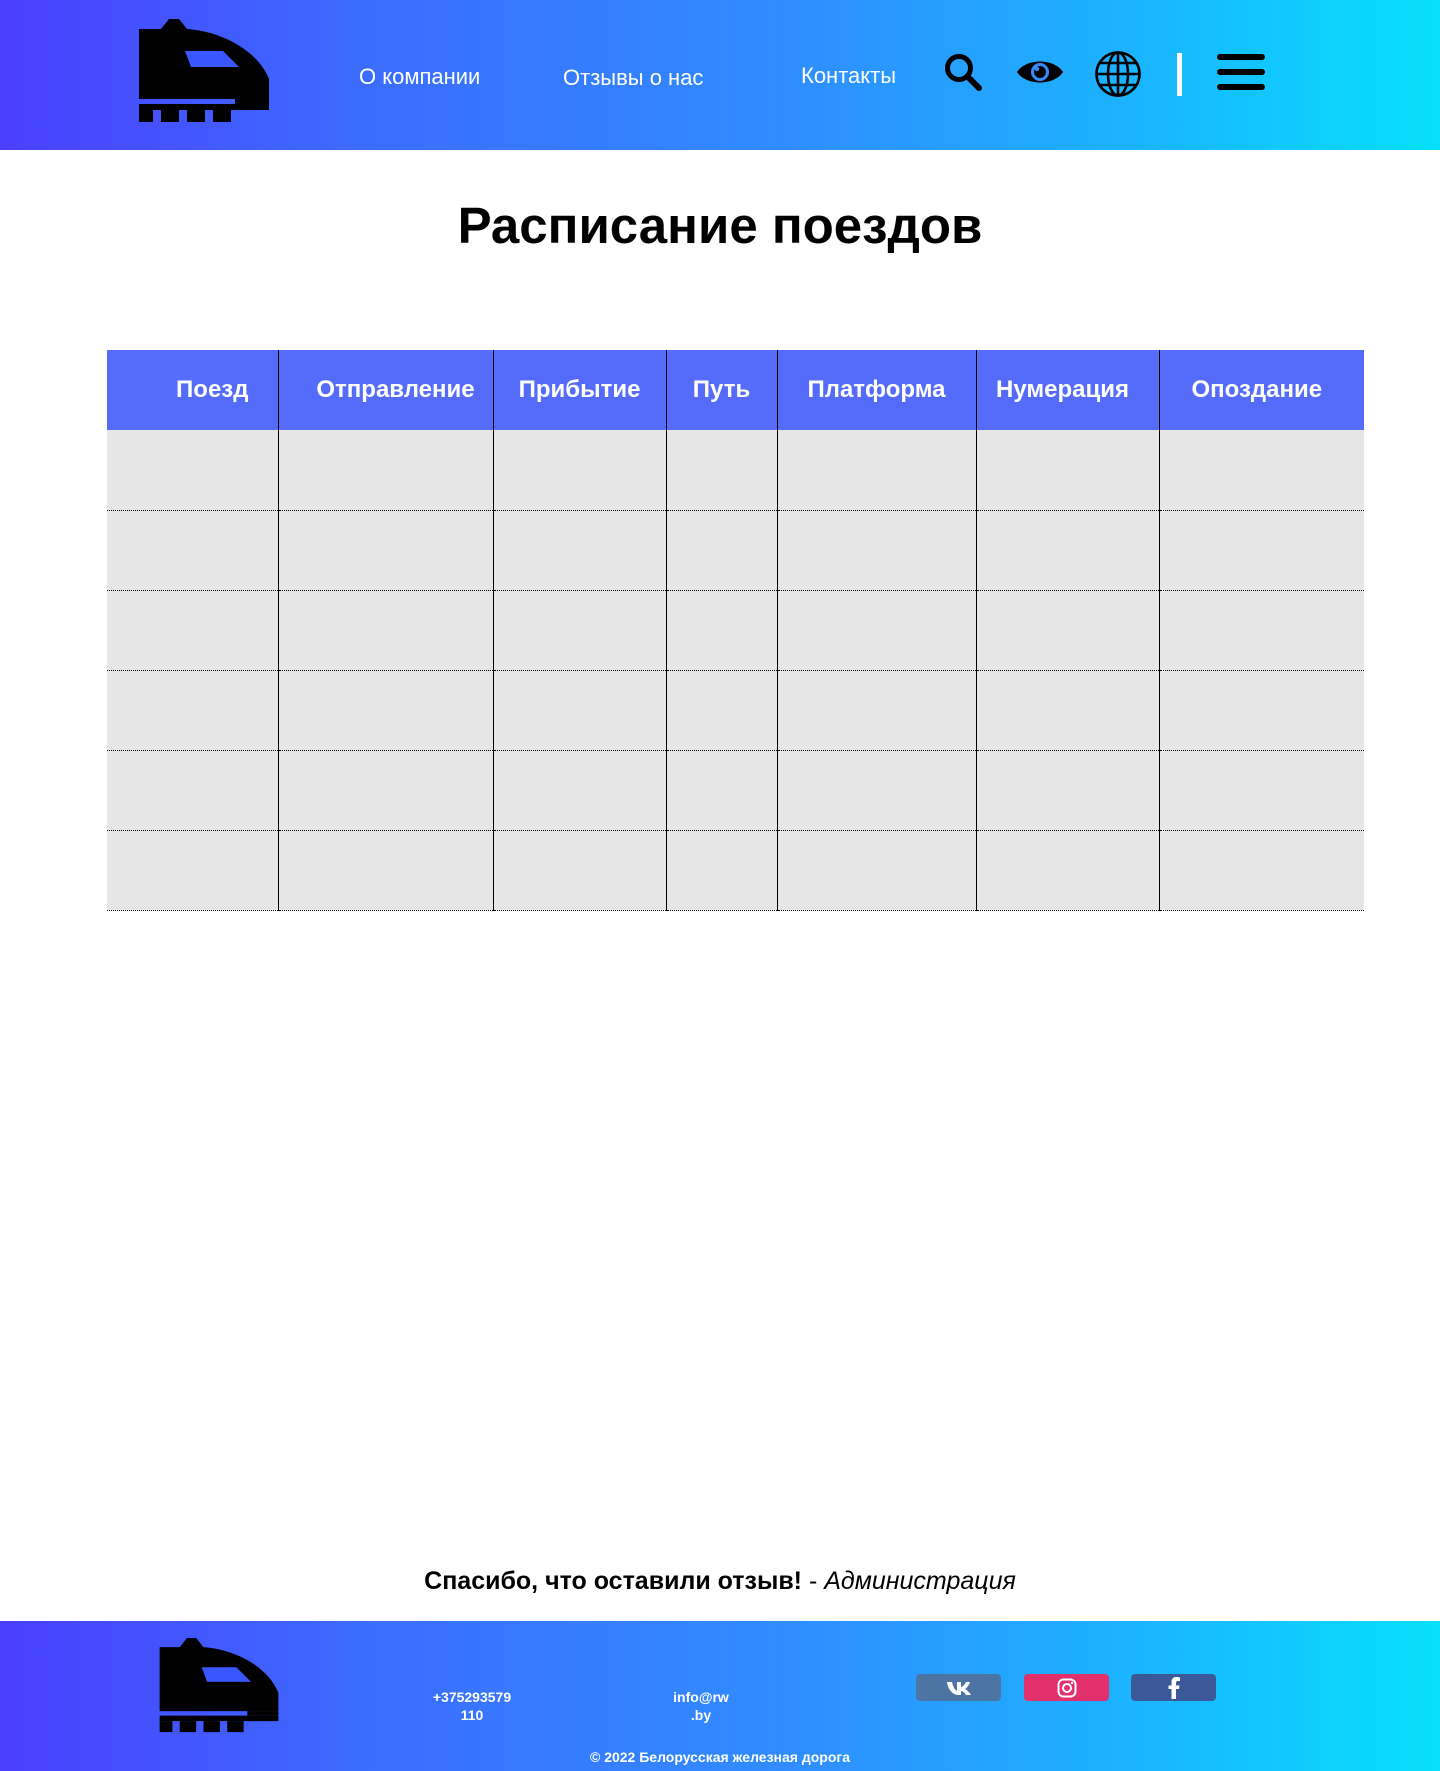 The width and height of the screenshot is (1440, 1771). What do you see at coordinates (1040, 72) in the screenshot?
I see `eye-icon` at bounding box center [1040, 72].